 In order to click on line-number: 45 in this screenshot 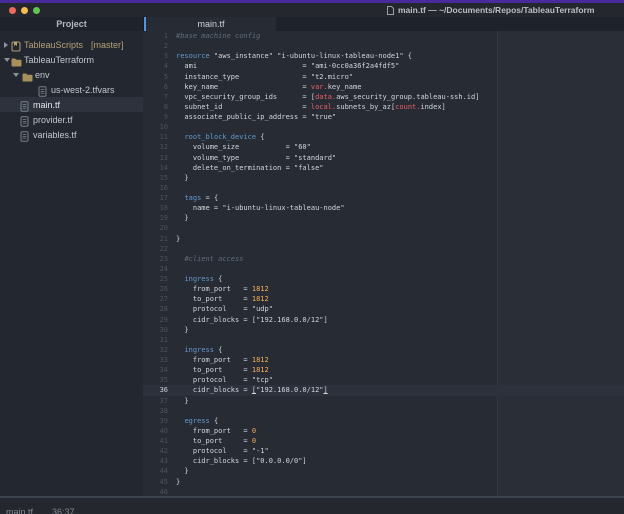, I will do `click(155, 482)`.